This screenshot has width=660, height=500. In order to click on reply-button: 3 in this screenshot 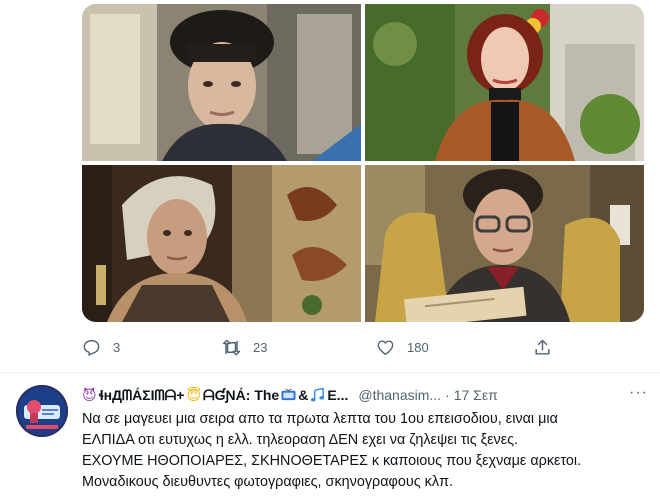, I will do `click(101, 347)`.